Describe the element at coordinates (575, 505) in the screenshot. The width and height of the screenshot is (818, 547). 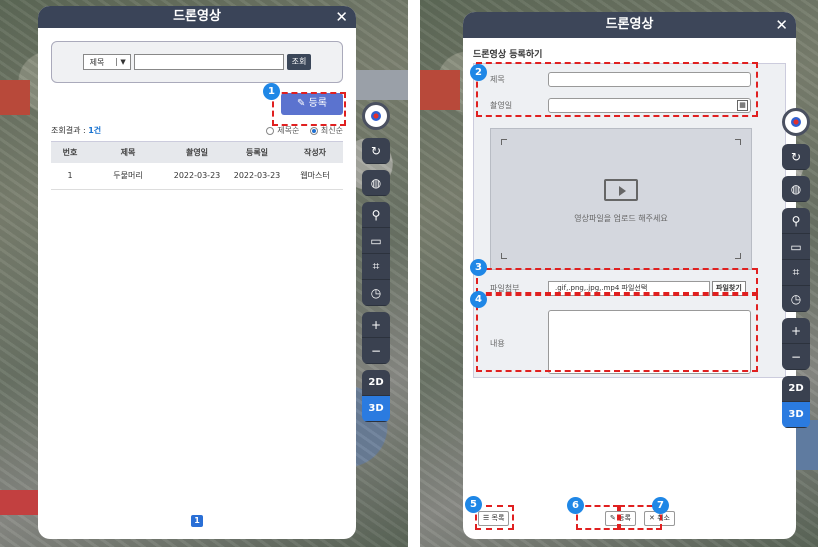
I see `badge-6: 6` at that location.